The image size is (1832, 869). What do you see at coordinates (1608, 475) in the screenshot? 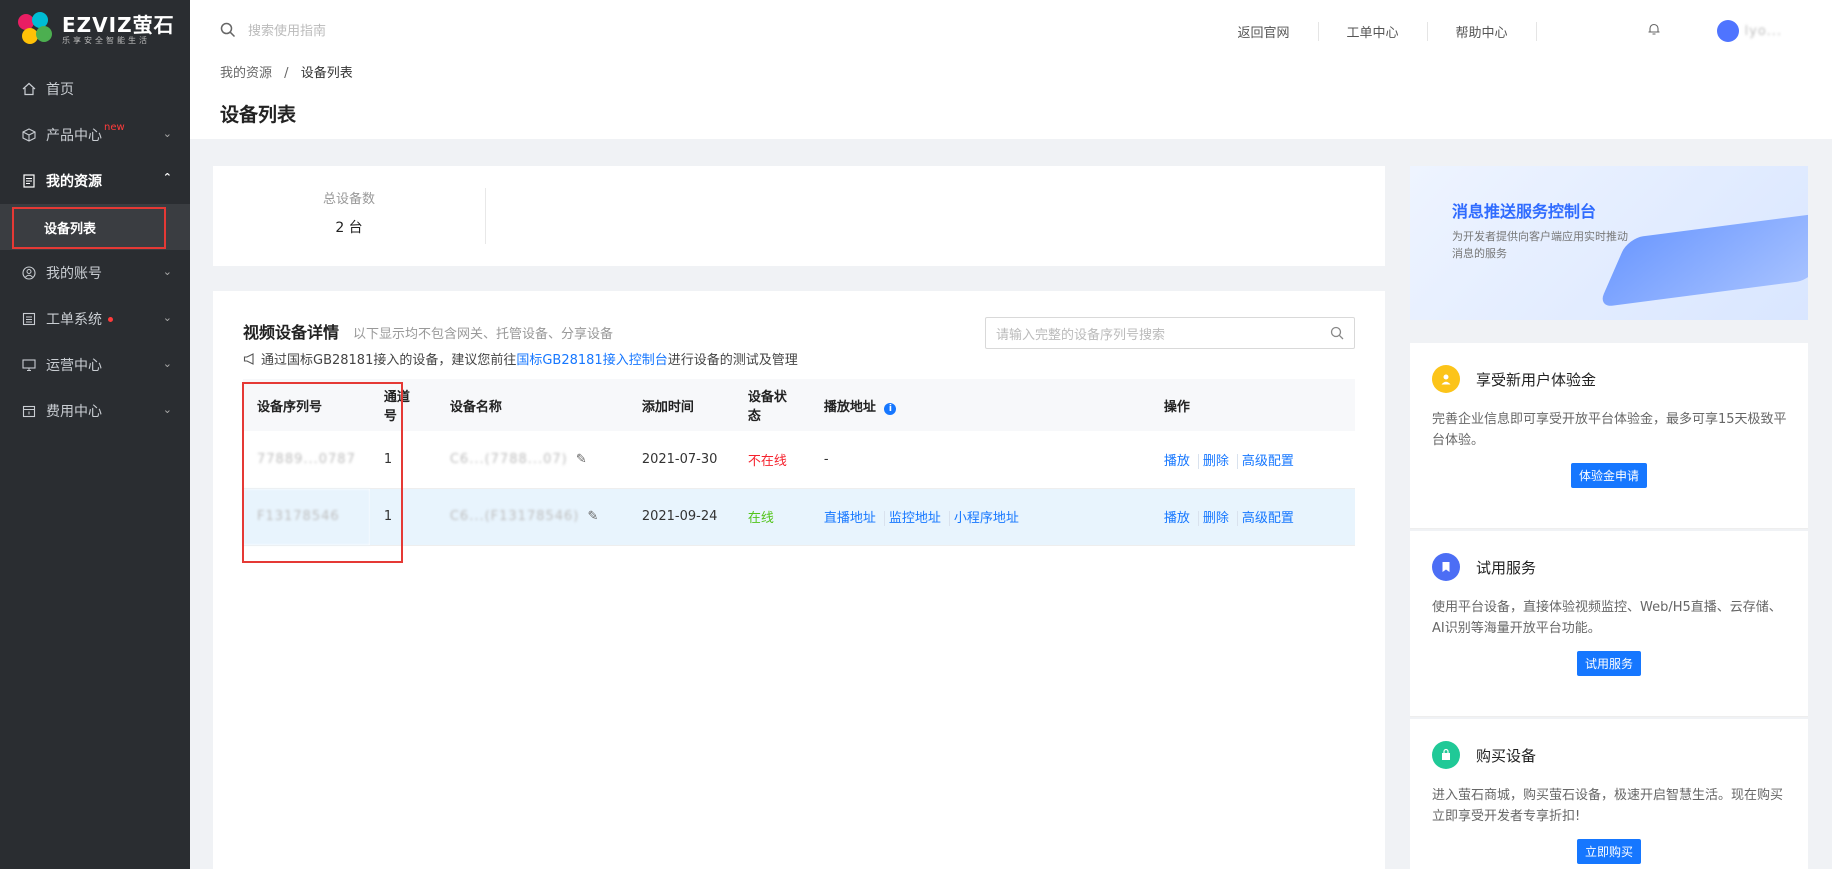
I see `trial-fund-apply-button: 体验金申请` at bounding box center [1608, 475].